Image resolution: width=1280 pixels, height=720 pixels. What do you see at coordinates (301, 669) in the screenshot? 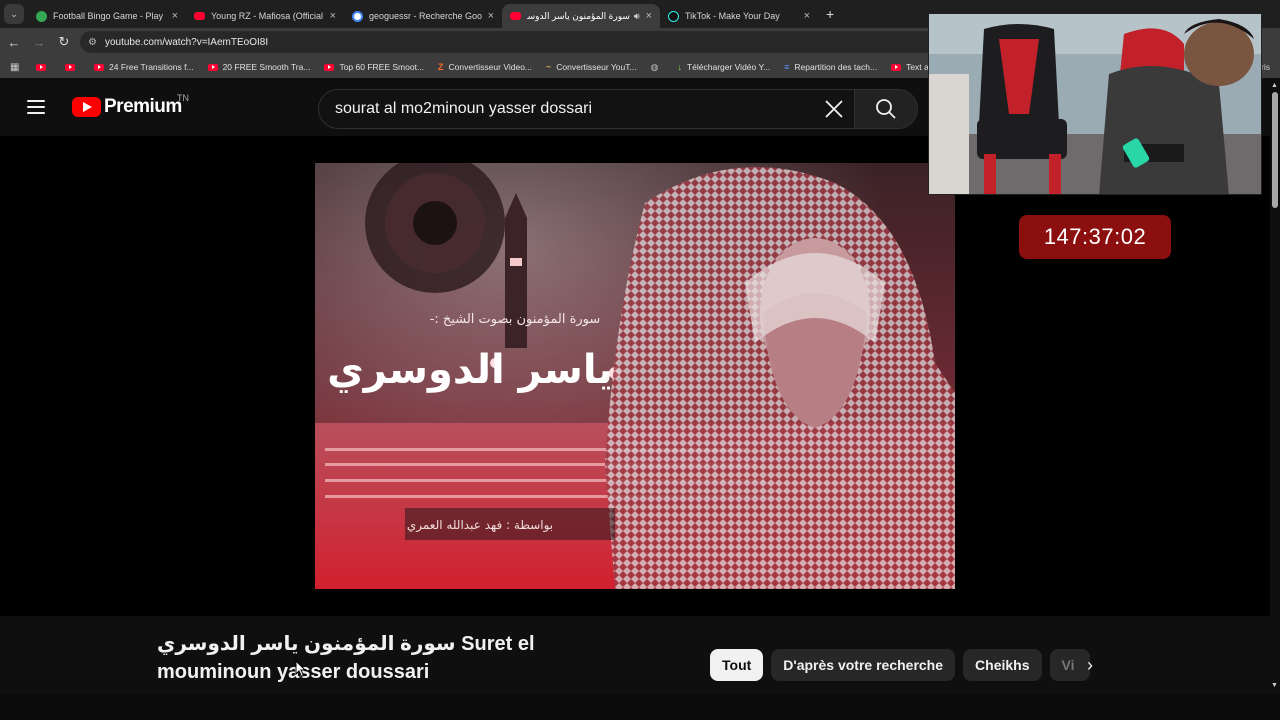
I see `mouse-cursor-icon` at bounding box center [301, 669].